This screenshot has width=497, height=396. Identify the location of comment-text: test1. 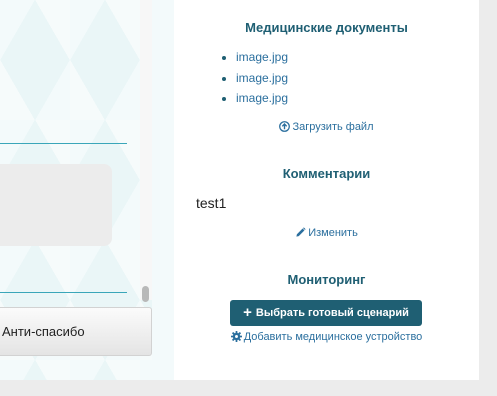
(211, 203).